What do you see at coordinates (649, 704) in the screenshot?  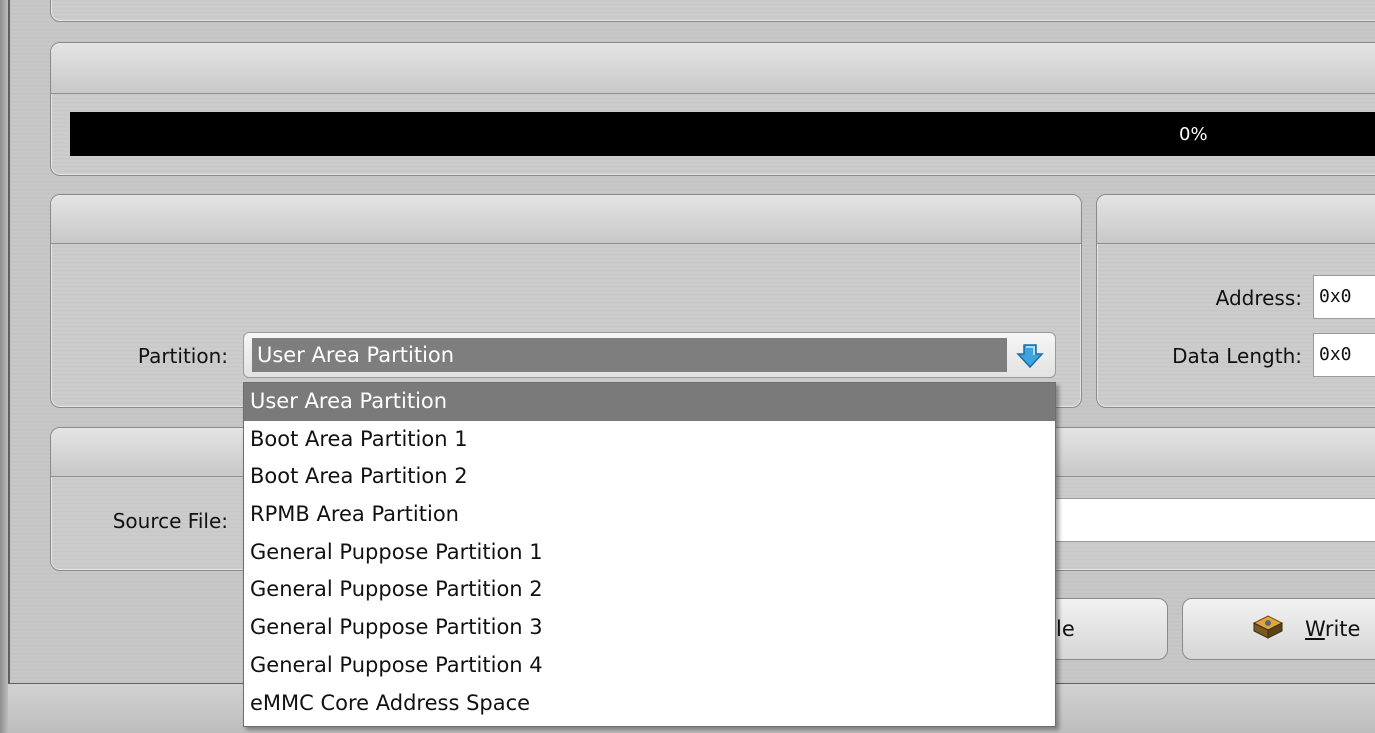 I see `partition-option-emmc-core: eMMC Core Address Space` at bounding box center [649, 704].